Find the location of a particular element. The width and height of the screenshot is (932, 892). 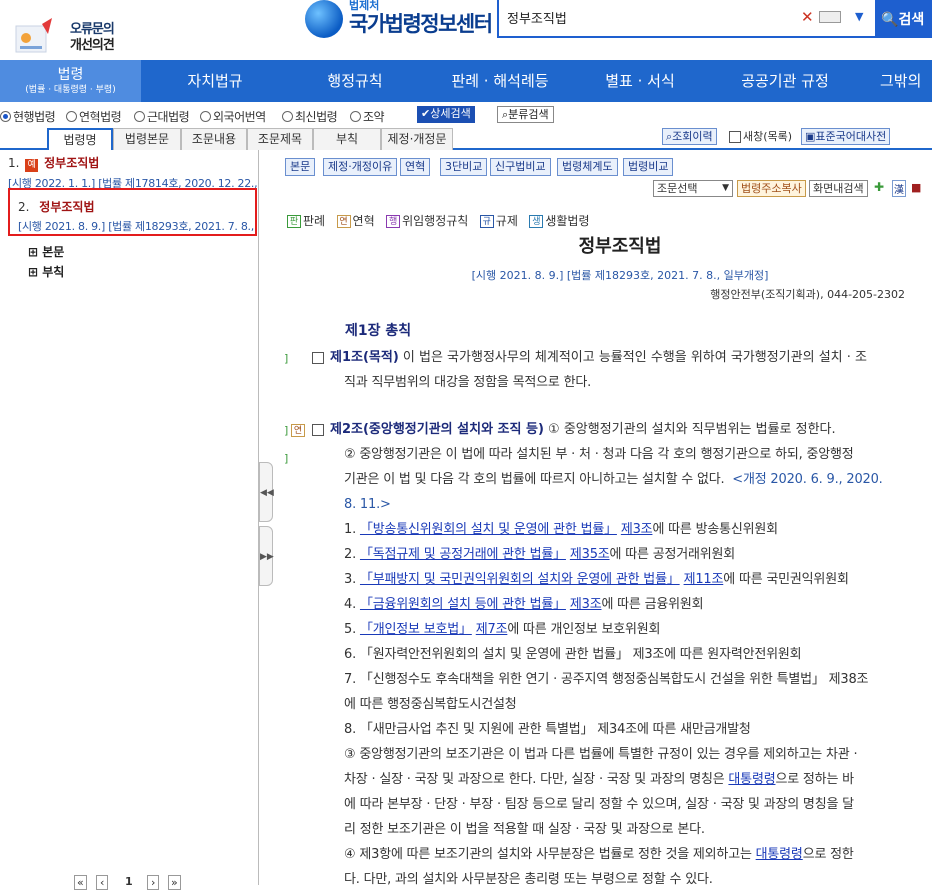

item-number: 1. is located at coordinates (14, 163).